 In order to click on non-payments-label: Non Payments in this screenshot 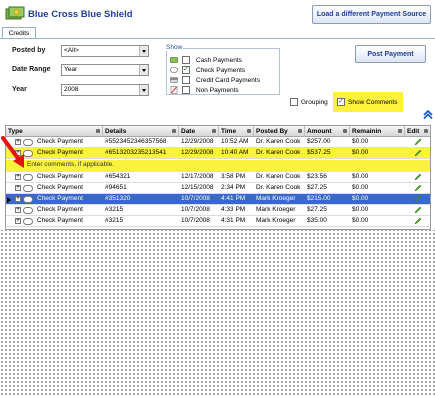, I will do `click(217, 90)`.